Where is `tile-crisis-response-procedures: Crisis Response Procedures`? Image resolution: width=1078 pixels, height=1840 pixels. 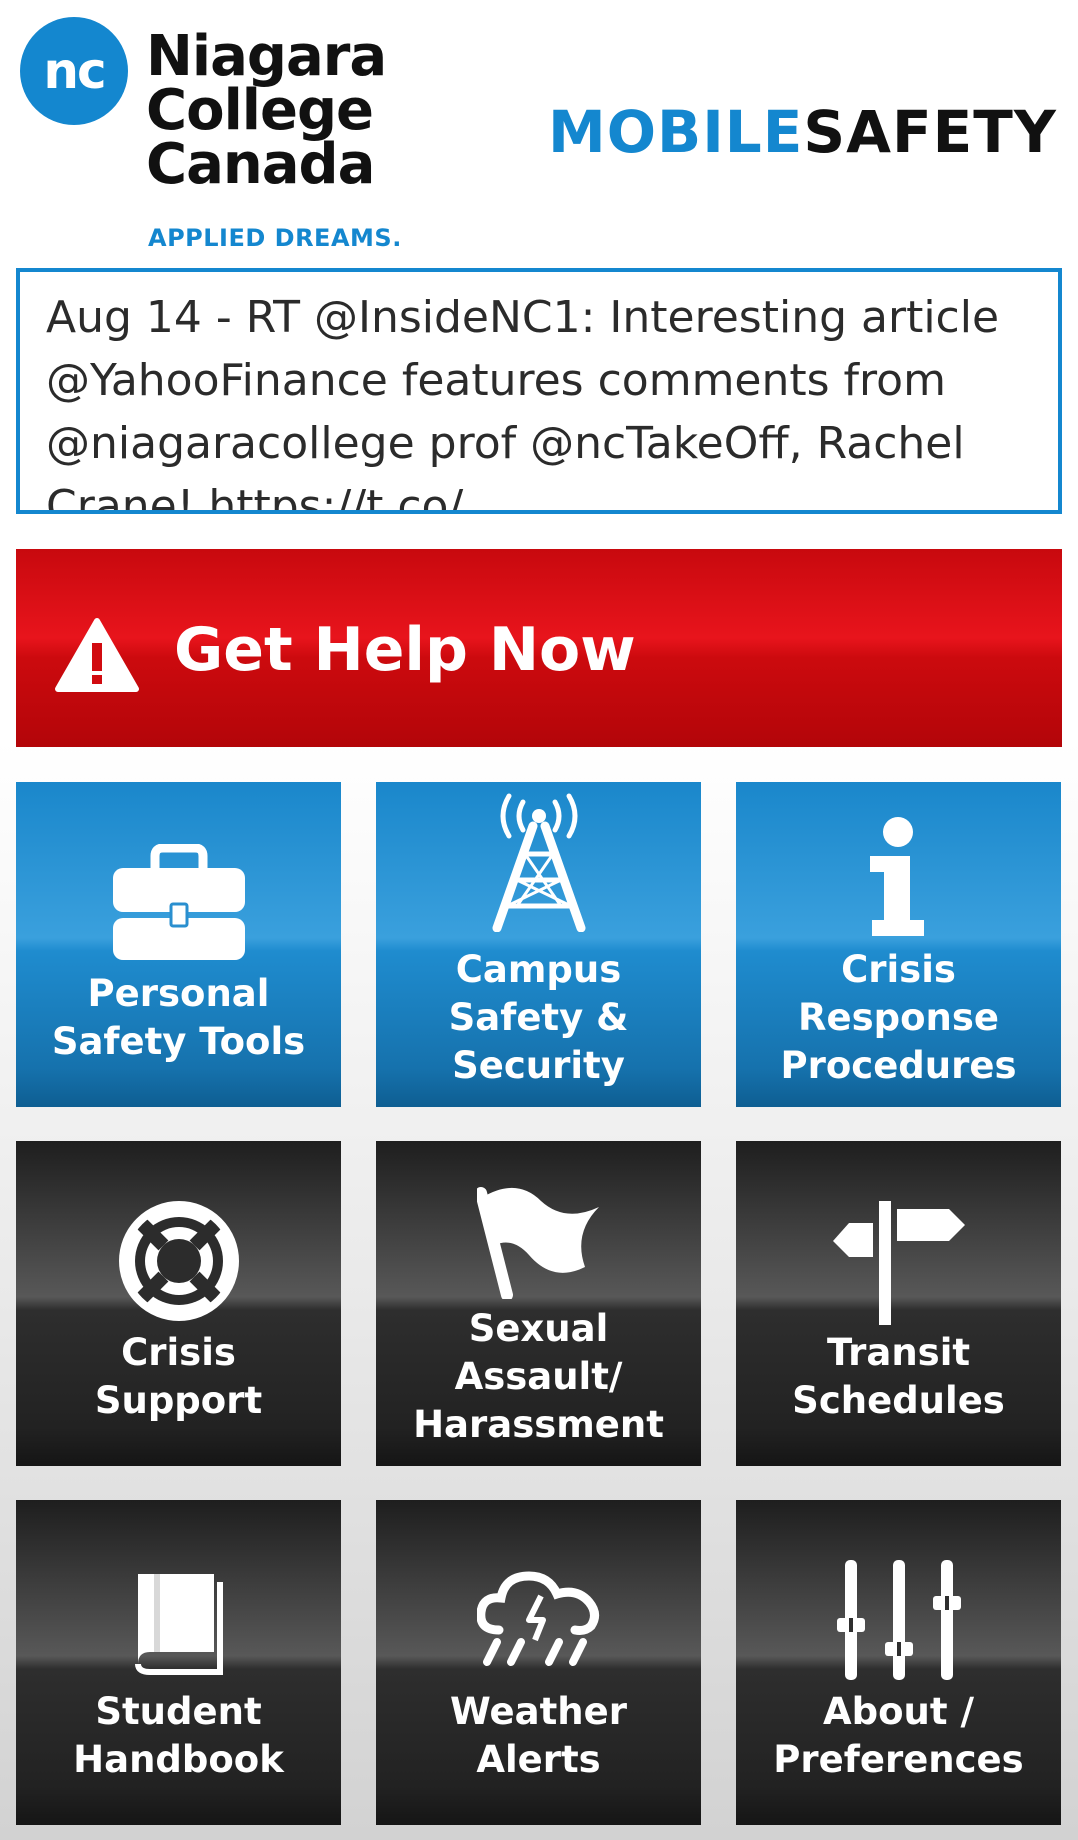
tile-crisis-response-procedures: Crisis Response Procedures is located at coordinates (898, 944).